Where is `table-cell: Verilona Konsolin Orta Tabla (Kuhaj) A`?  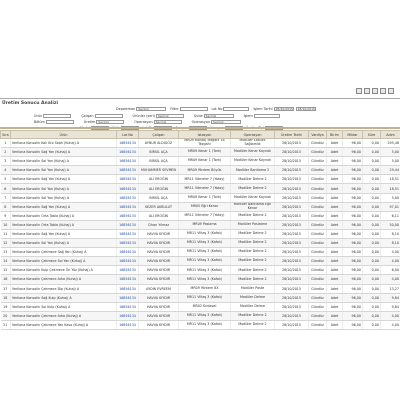 table-cell: Verilona Konsolin Orta Tabla (Kuhaj) A is located at coordinates (64, 215).